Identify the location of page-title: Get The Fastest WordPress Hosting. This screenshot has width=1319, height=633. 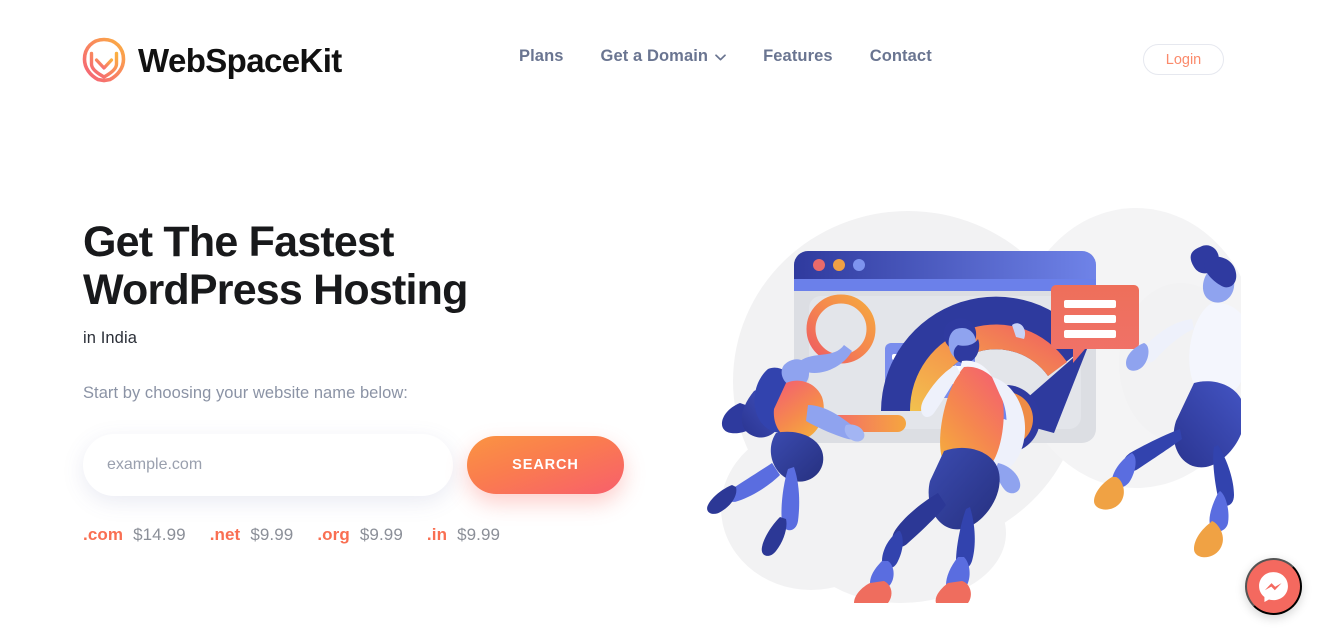
(275, 266).